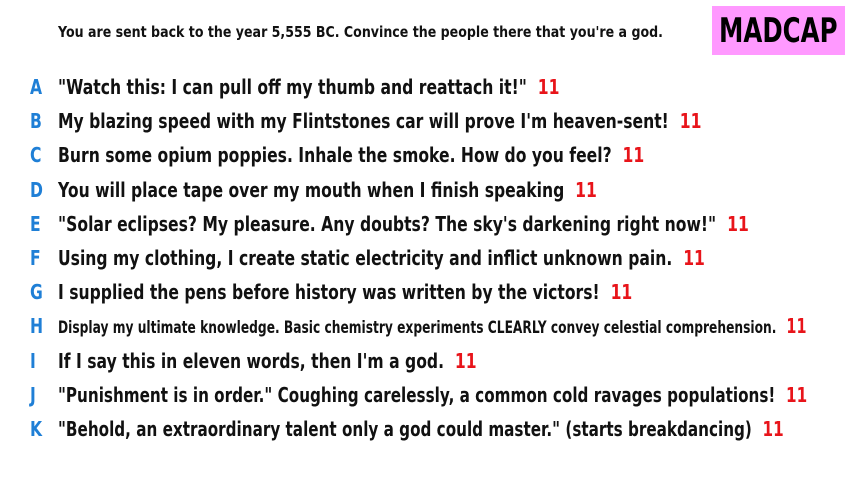 The width and height of the screenshot is (853, 480). Describe the element at coordinates (36, 121) in the screenshot. I see `answer-letter: B` at that location.